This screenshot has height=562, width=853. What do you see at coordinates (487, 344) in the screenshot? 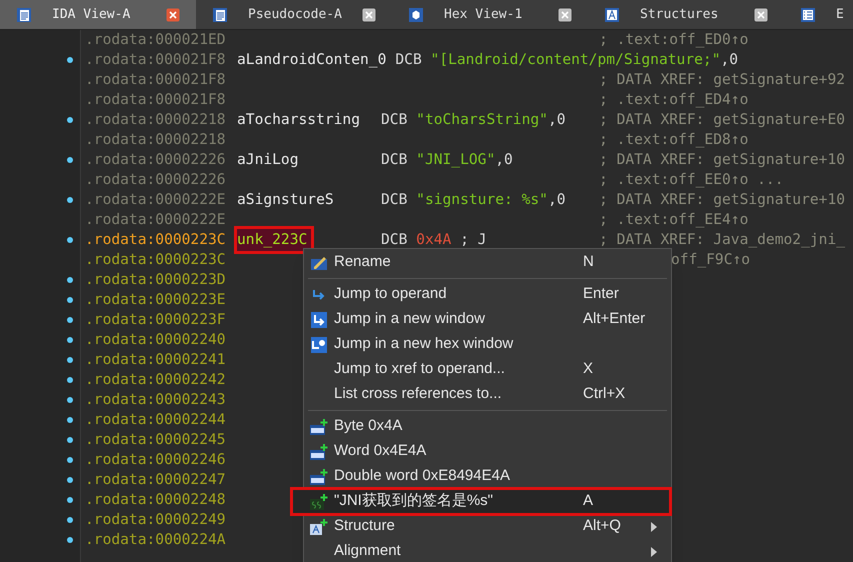
I see `menu-item: Jump in a new hex window` at bounding box center [487, 344].